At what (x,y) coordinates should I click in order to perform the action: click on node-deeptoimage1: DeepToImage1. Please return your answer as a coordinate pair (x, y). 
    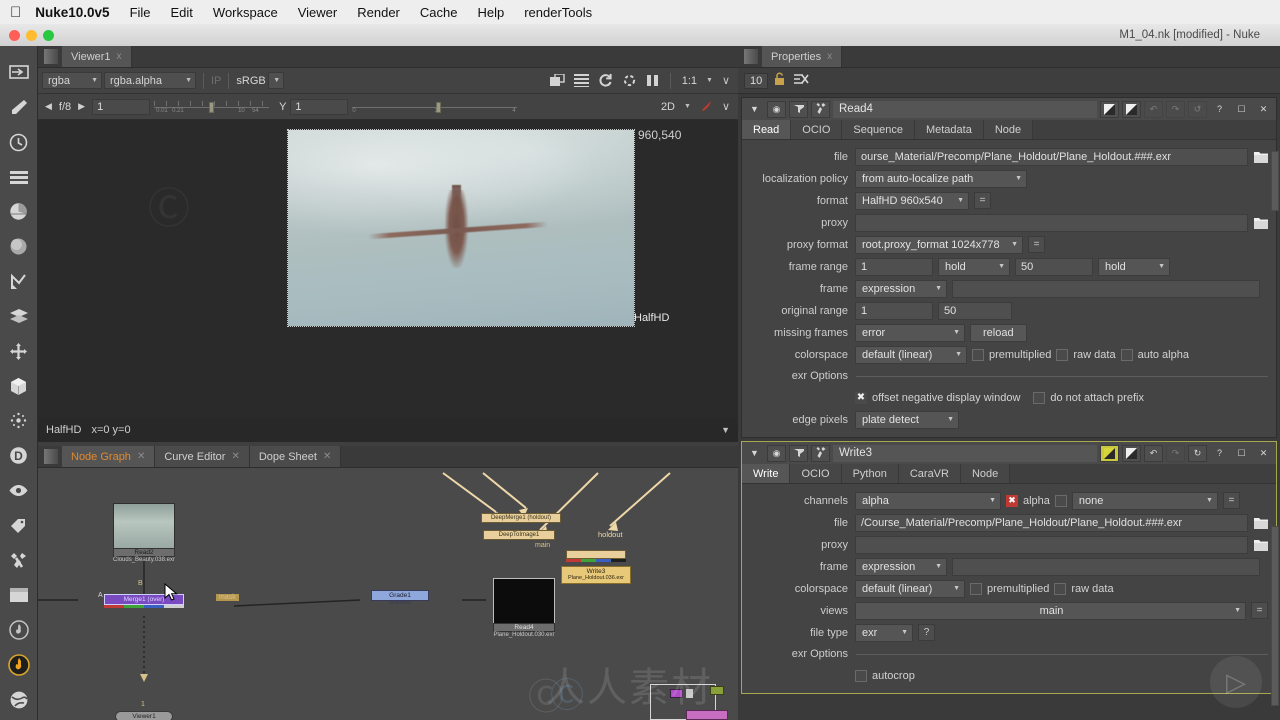
    Looking at the image, I should click on (519, 535).